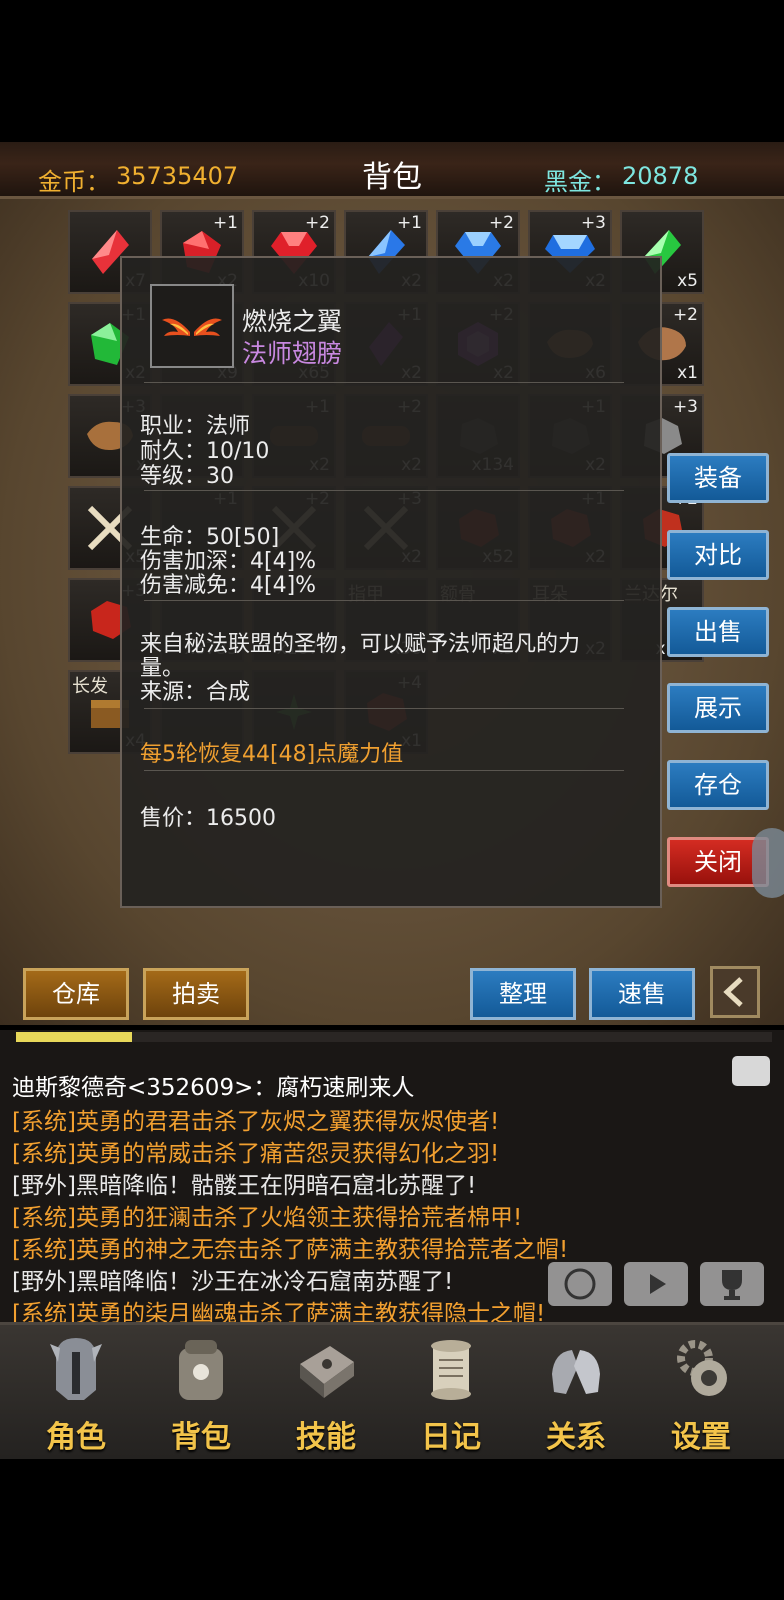 The image size is (784, 1600). What do you see at coordinates (768, 863) in the screenshot?
I see `floating-assist-ball` at bounding box center [768, 863].